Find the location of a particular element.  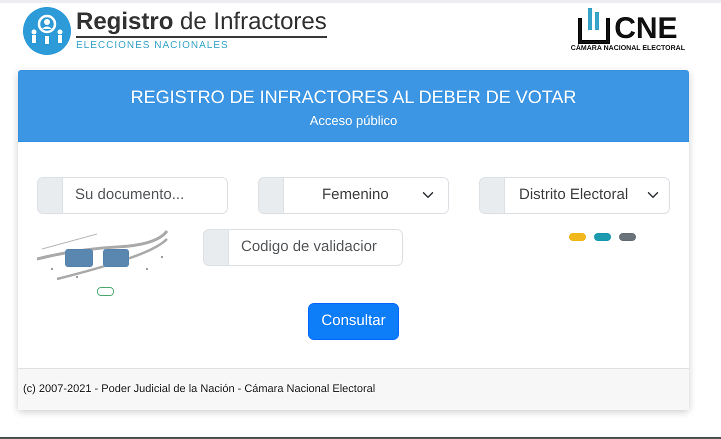

dropdown: Femenino is located at coordinates (366, 195).